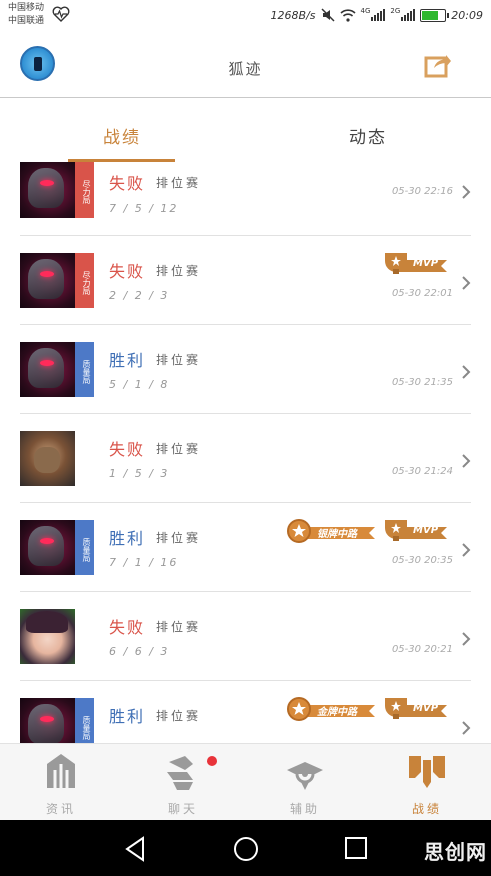 This screenshot has width=491, height=876. Describe the element at coordinates (61, 14) in the screenshot. I see `heart-rate-icon` at that location.